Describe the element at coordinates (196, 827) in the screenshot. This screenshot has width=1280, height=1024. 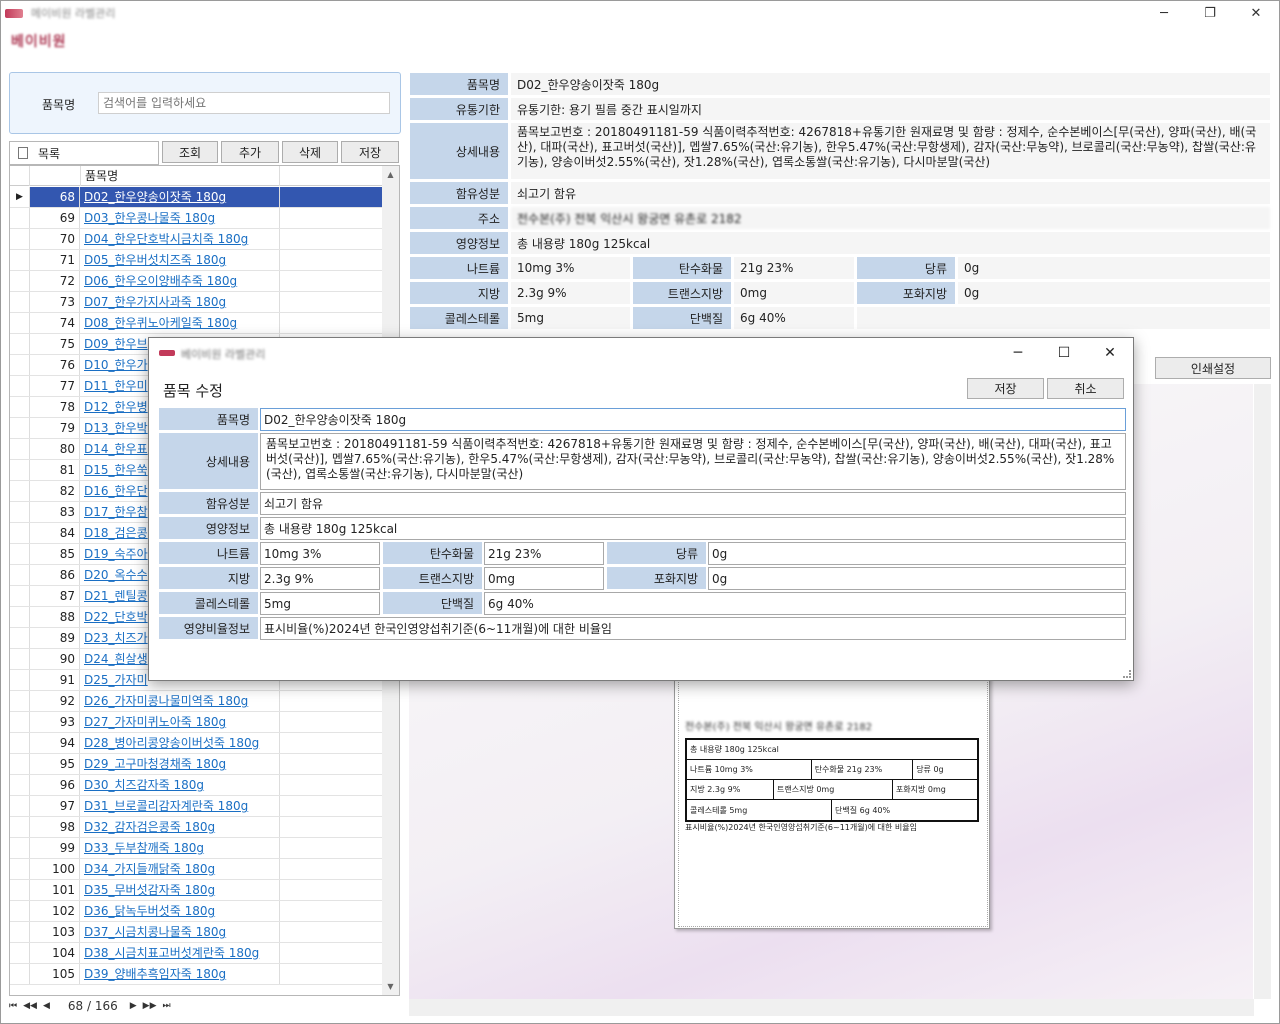
I see `table-row: 98 D32_감자검은콩죽 180g` at that location.